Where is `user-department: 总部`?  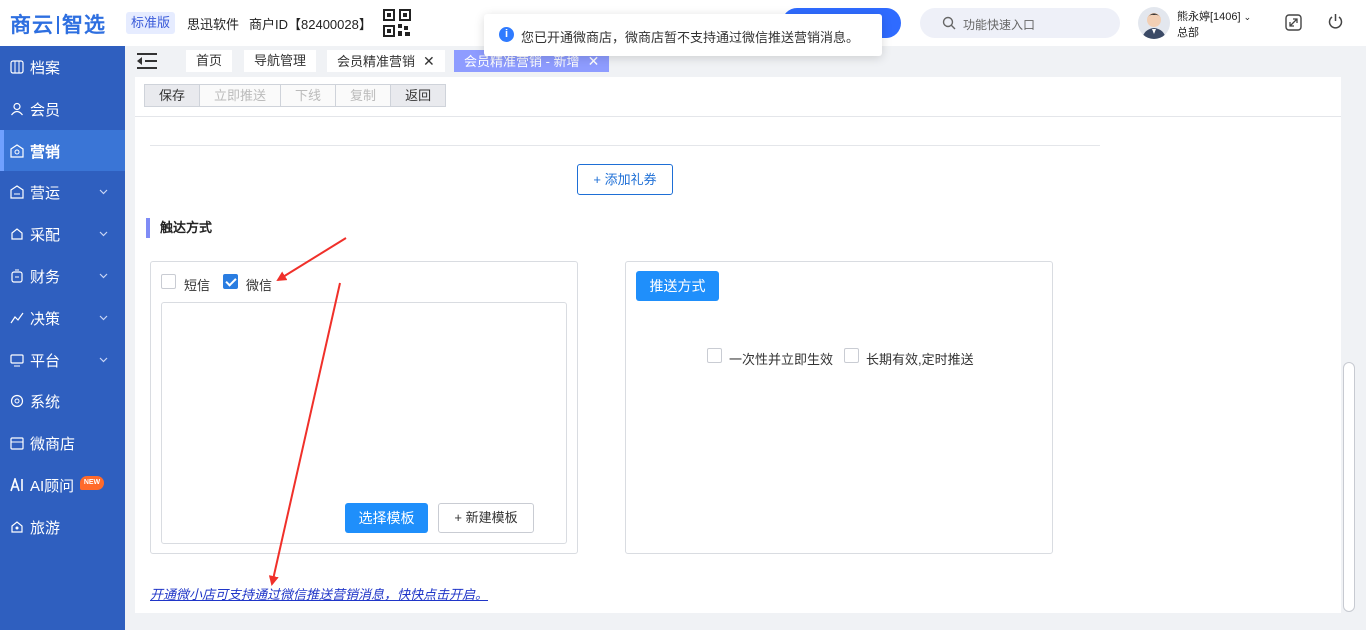 user-department: 总部 is located at coordinates (1188, 33).